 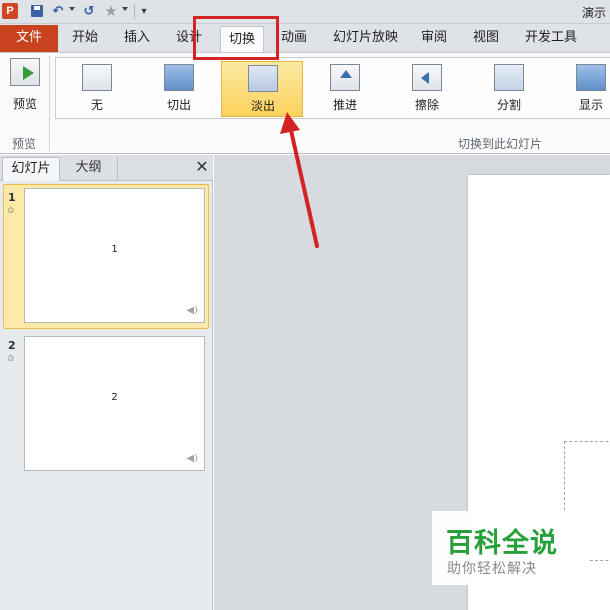 What do you see at coordinates (85, 38) in the screenshot?
I see `tab-home: 开始` at bounding box center [85, 38].